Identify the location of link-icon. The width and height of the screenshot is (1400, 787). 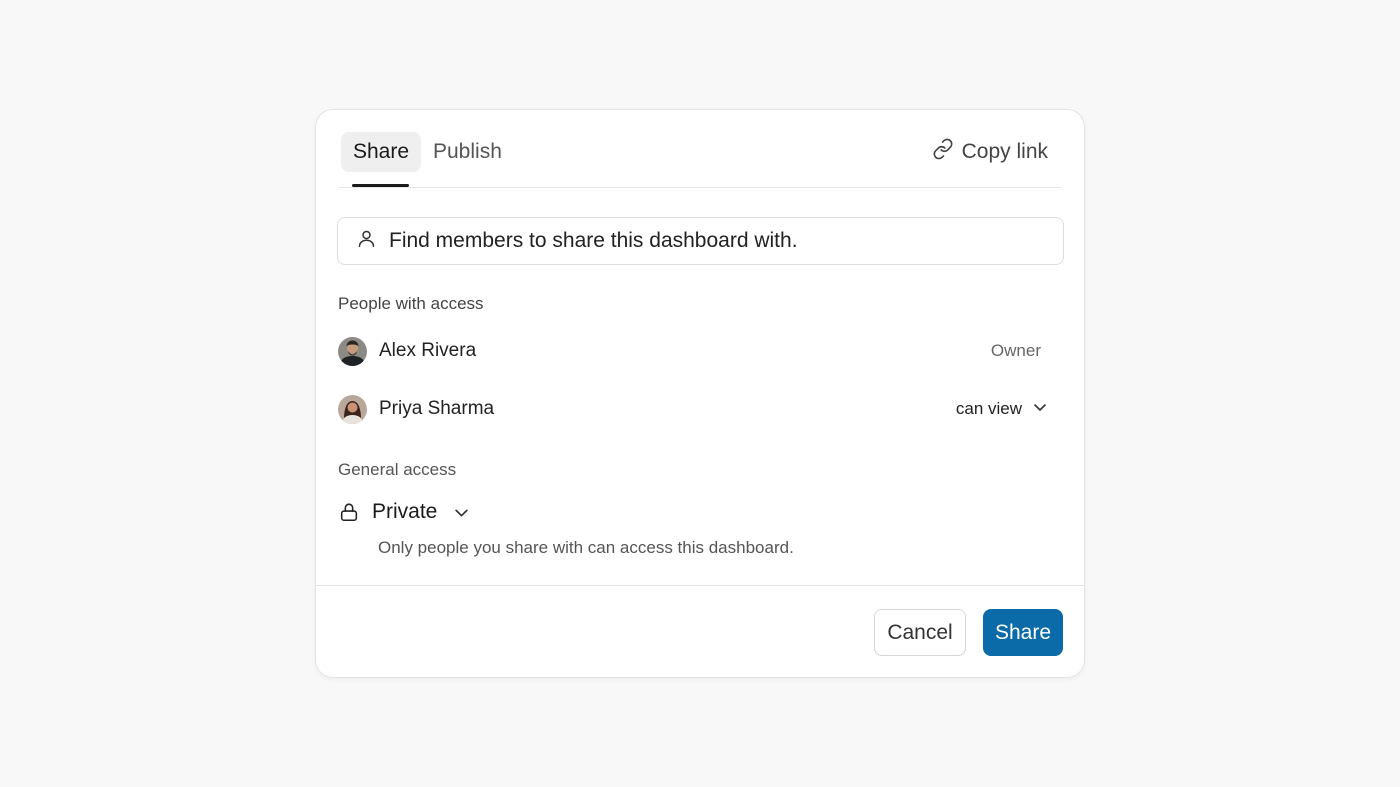
(943, 152).